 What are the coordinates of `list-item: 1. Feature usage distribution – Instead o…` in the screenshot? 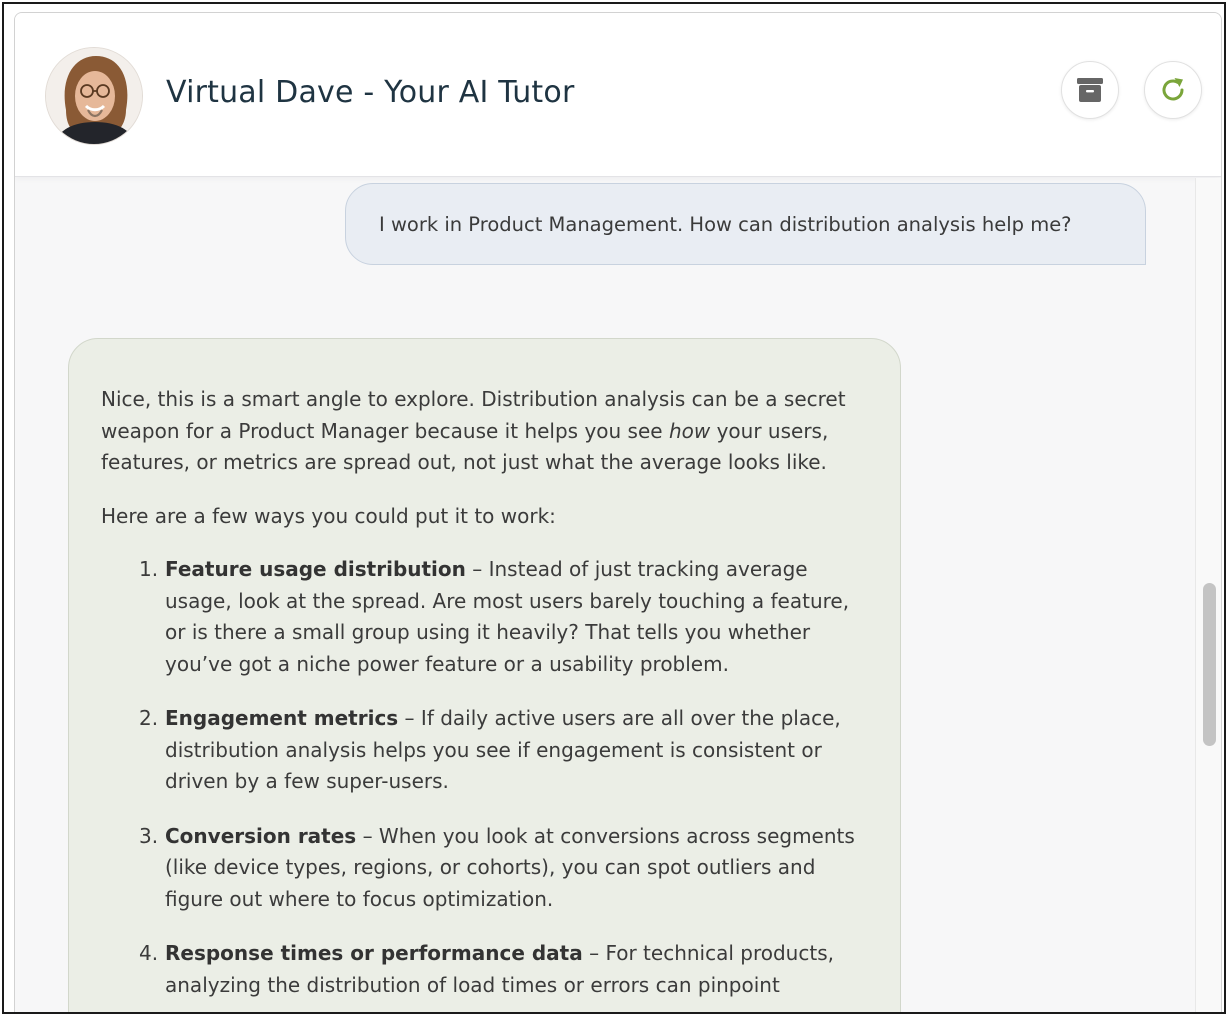 It's located at (484, 617).